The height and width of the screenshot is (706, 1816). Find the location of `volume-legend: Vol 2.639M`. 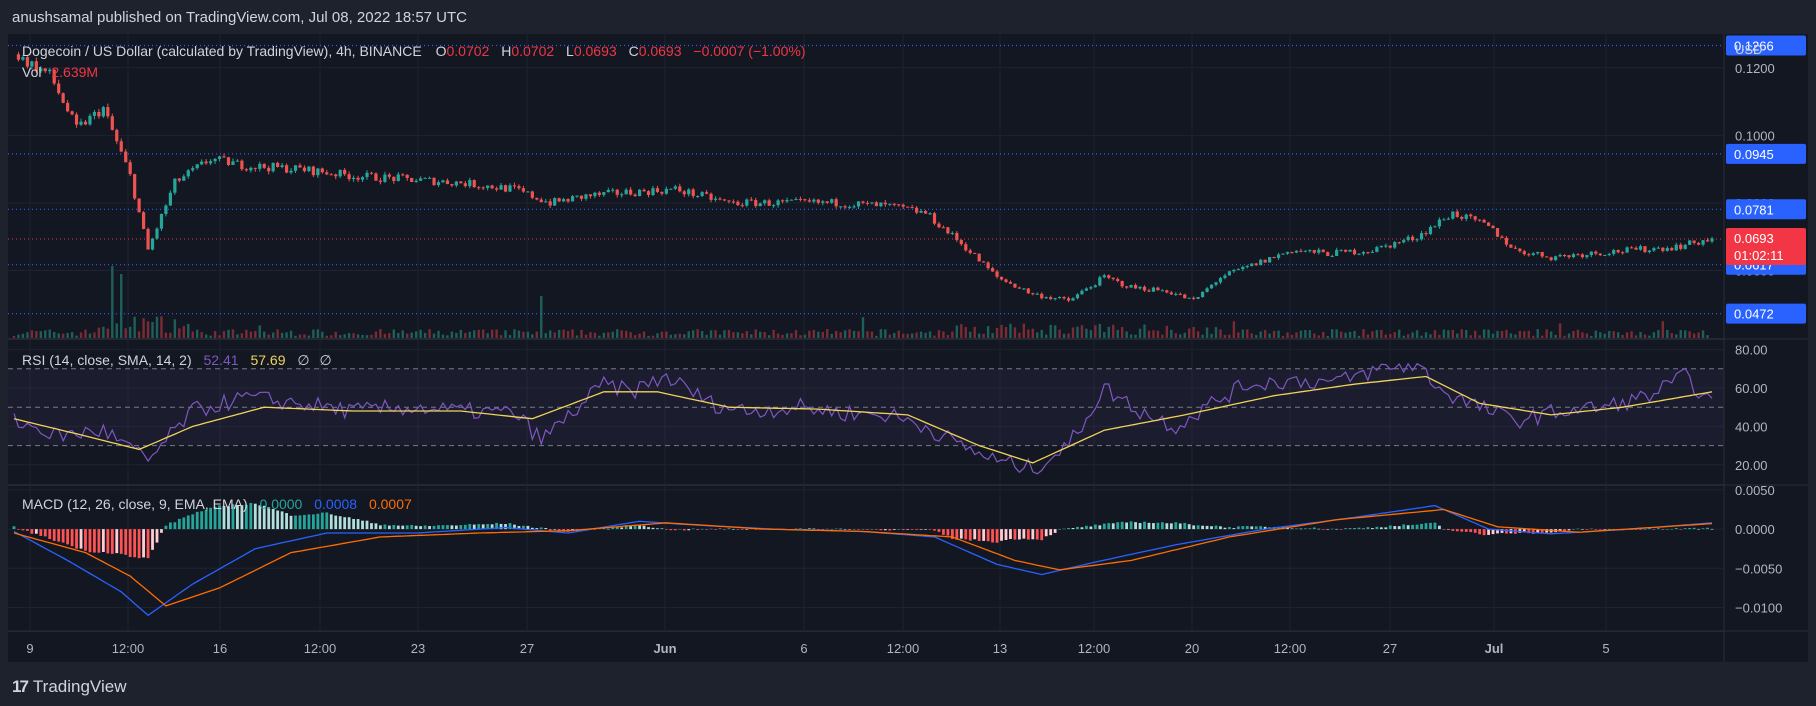

volume-legend: Vol 2.639M is located at coordinates (60, 72).